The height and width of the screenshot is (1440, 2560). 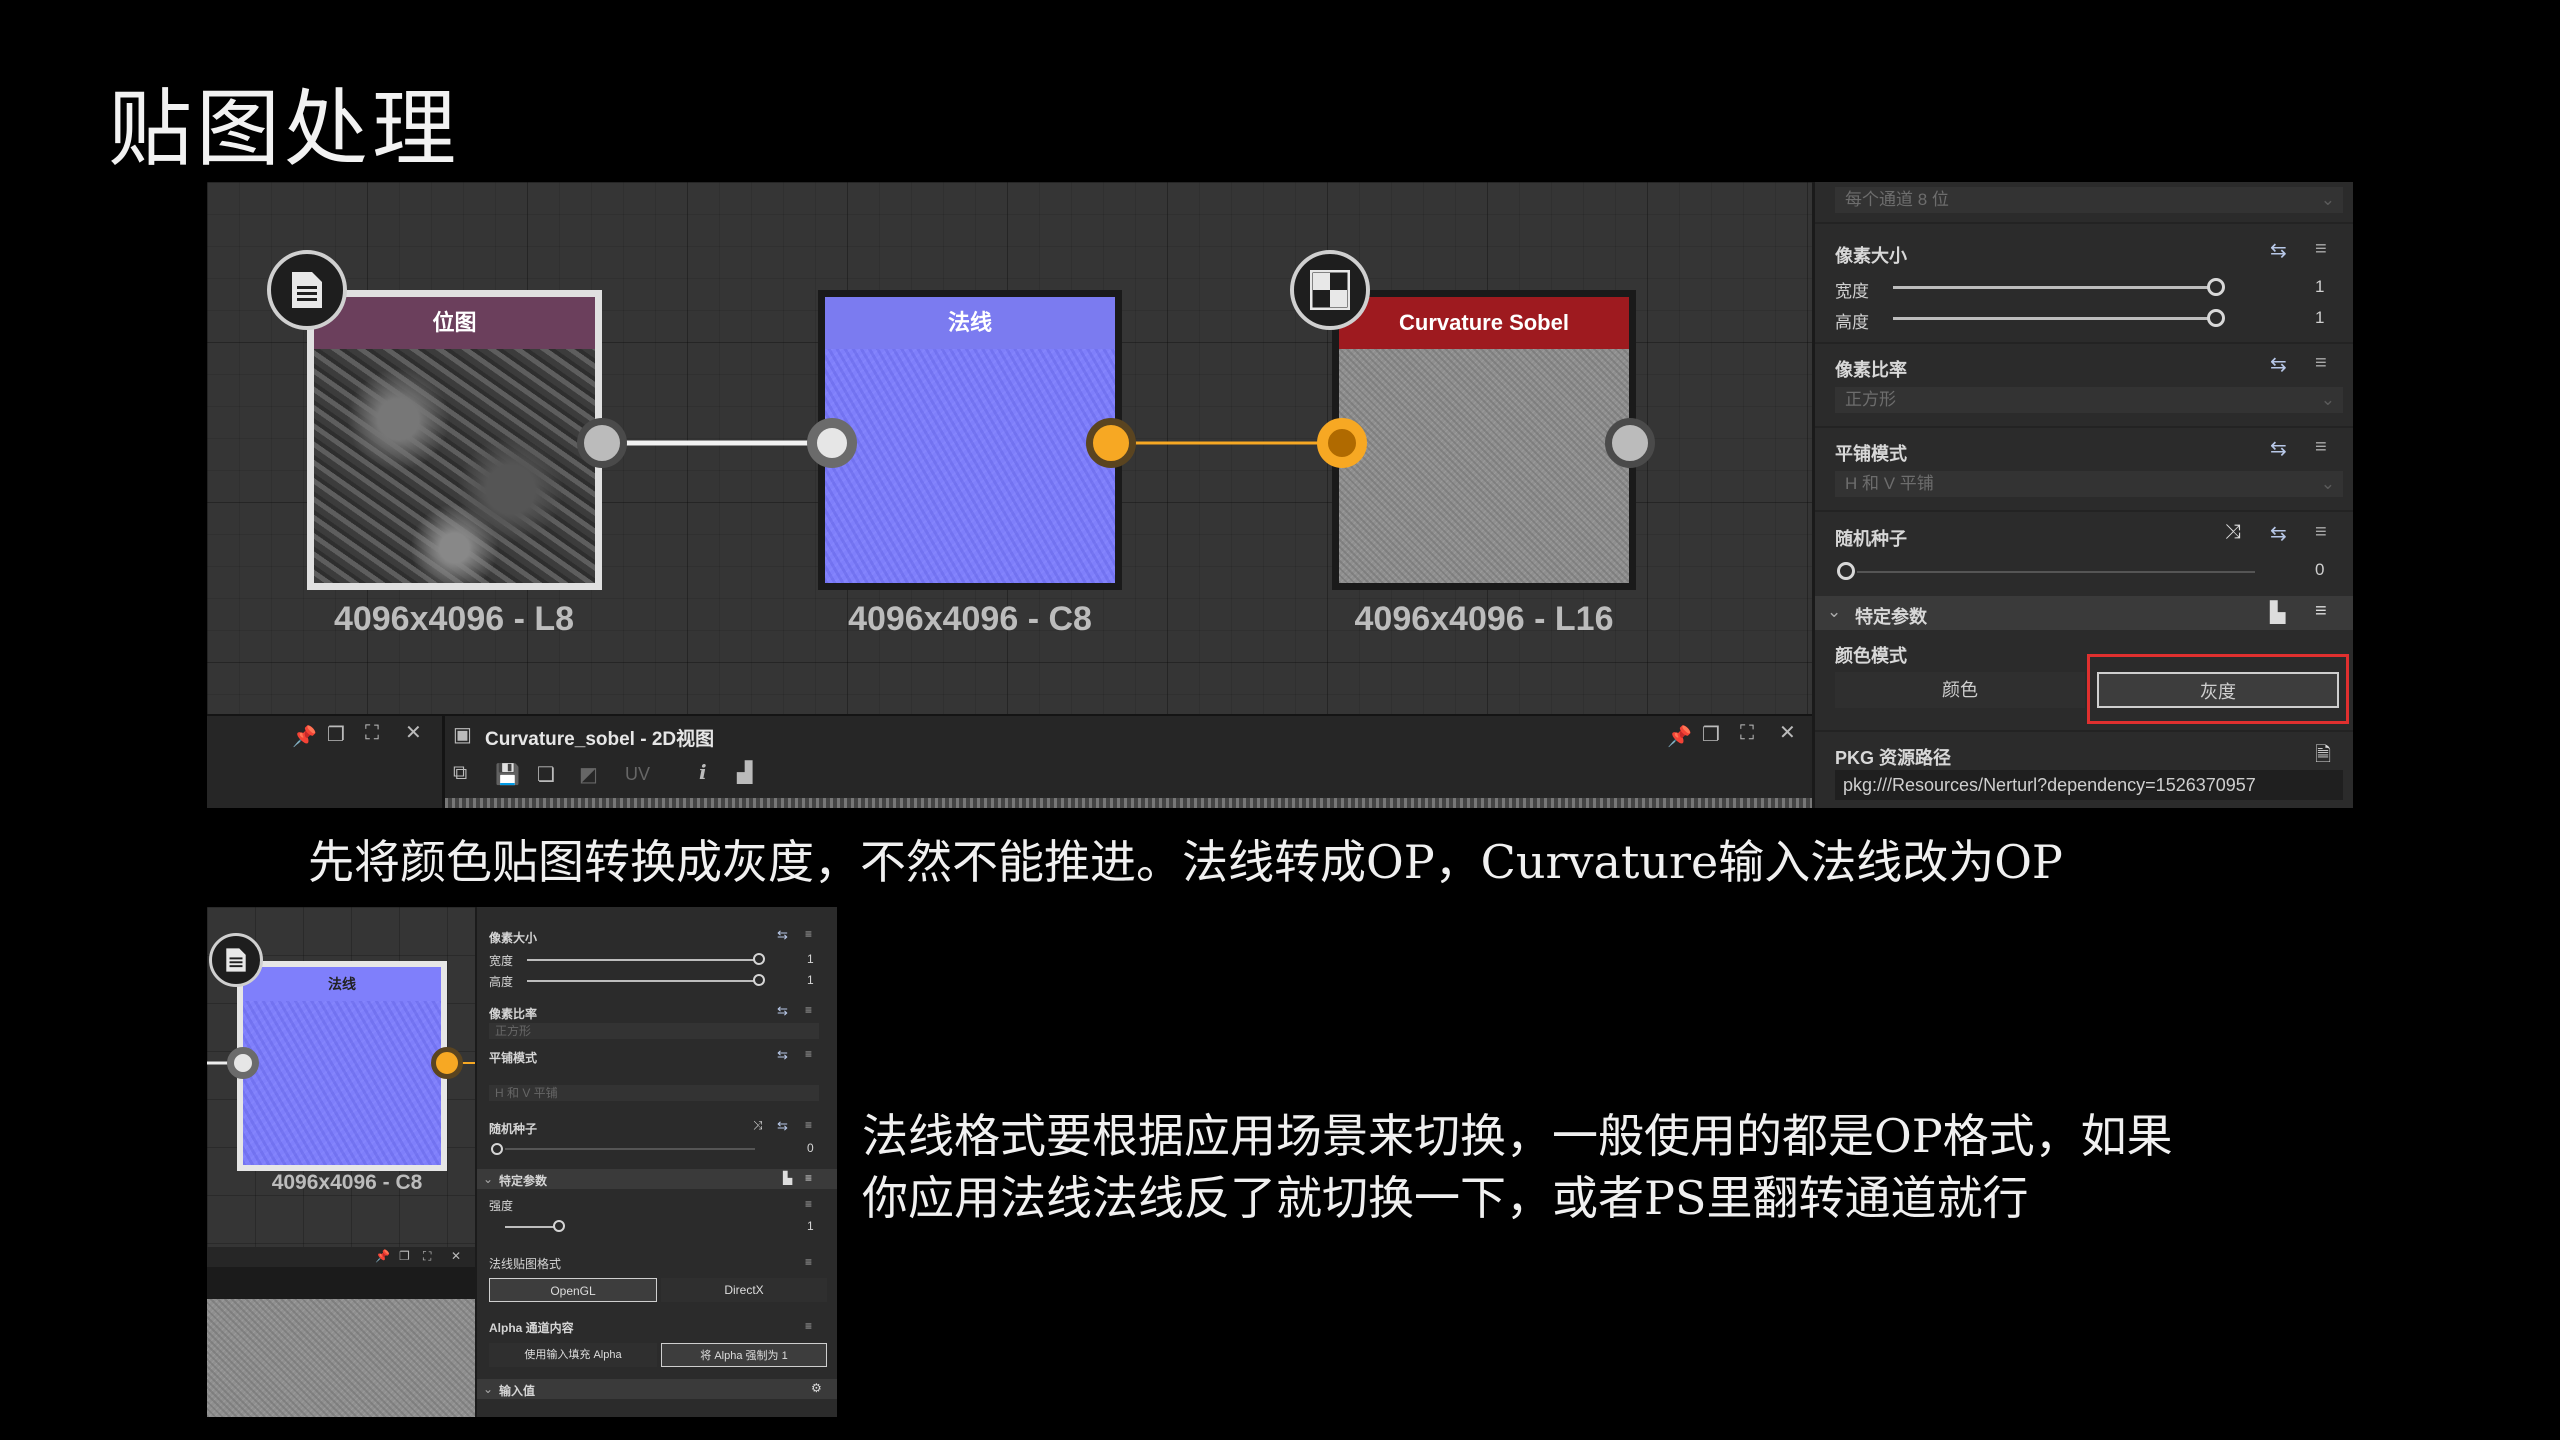 I want to click on node-graph-canvas-small: 法线 4096x4096 - C8, so click(x=341, y=1077).